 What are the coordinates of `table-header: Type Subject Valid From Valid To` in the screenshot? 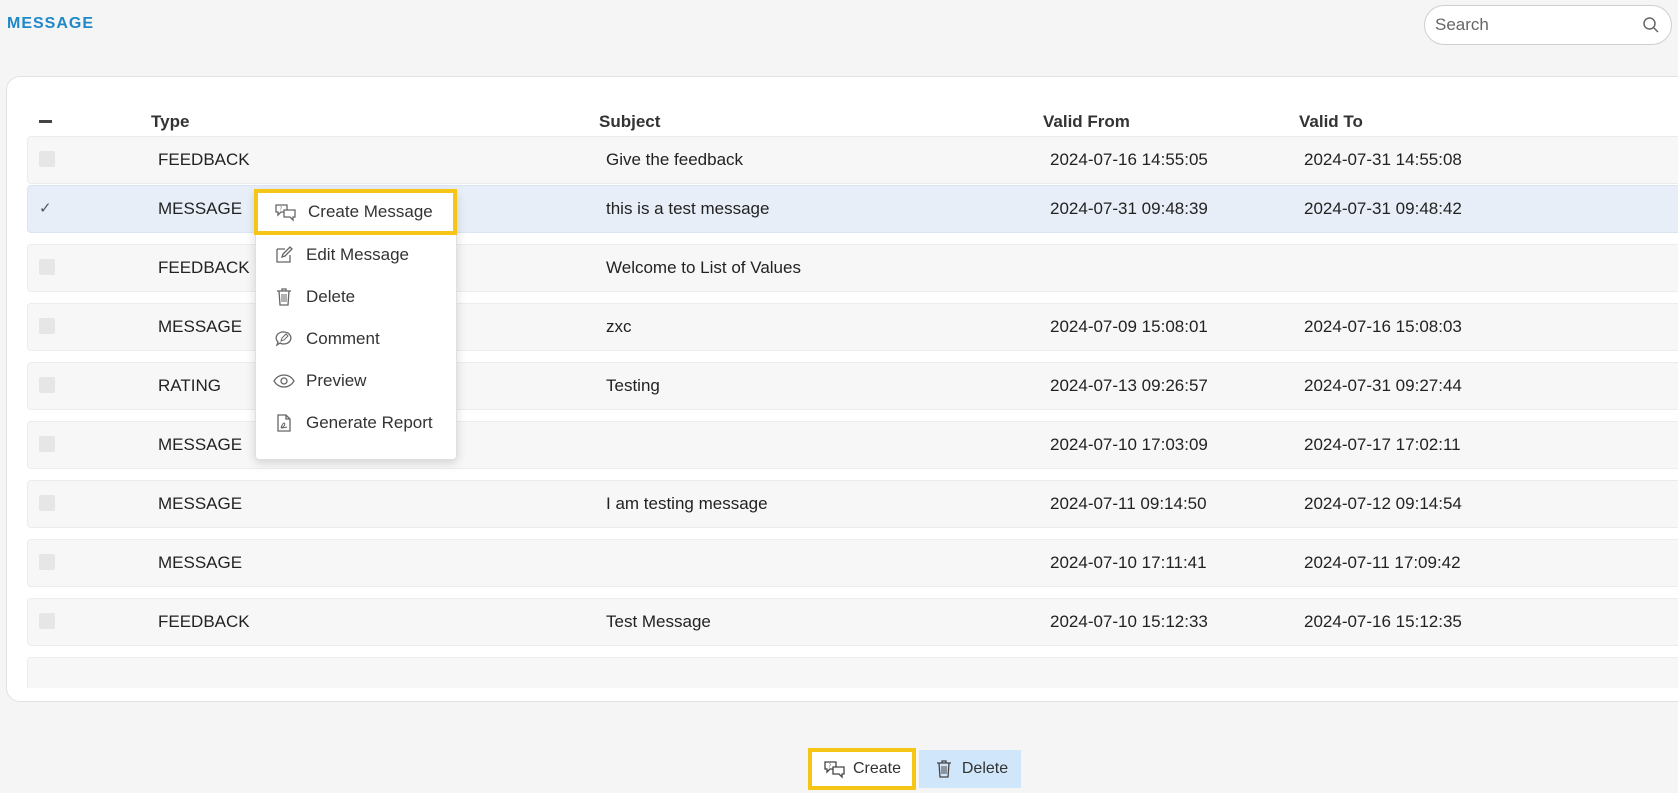 It's located at (842, 122).